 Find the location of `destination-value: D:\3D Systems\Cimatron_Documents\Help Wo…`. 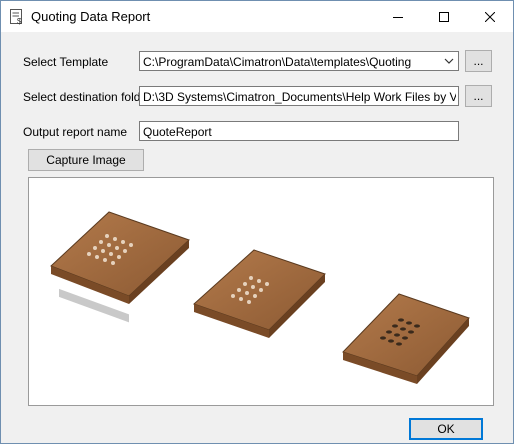

destination-value: D:\3D Systems\Cimatron_Documents\Help Wo… is located at coordinates (299, 97).